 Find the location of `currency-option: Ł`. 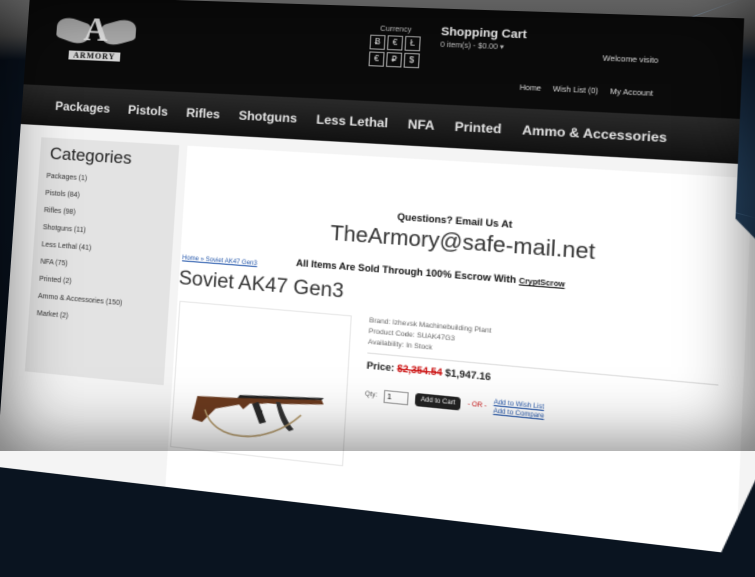

currency-option: Ł is located at coordinates (413, 43).